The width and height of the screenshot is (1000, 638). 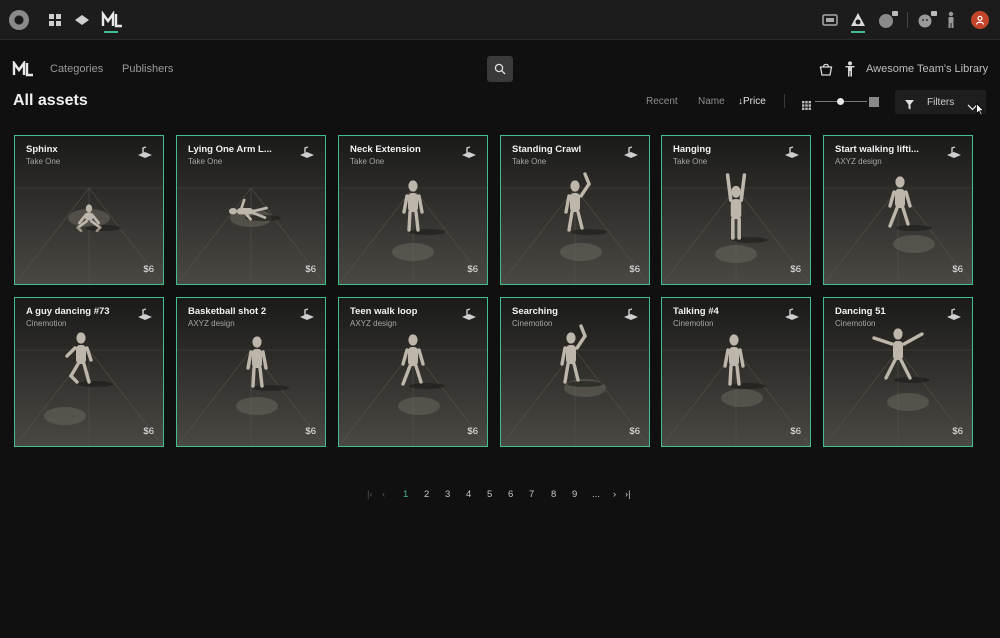 What do you see at coordinates (840, 101) in the screenshot?
I see `slider-handle` at bounding box center [840, 101].